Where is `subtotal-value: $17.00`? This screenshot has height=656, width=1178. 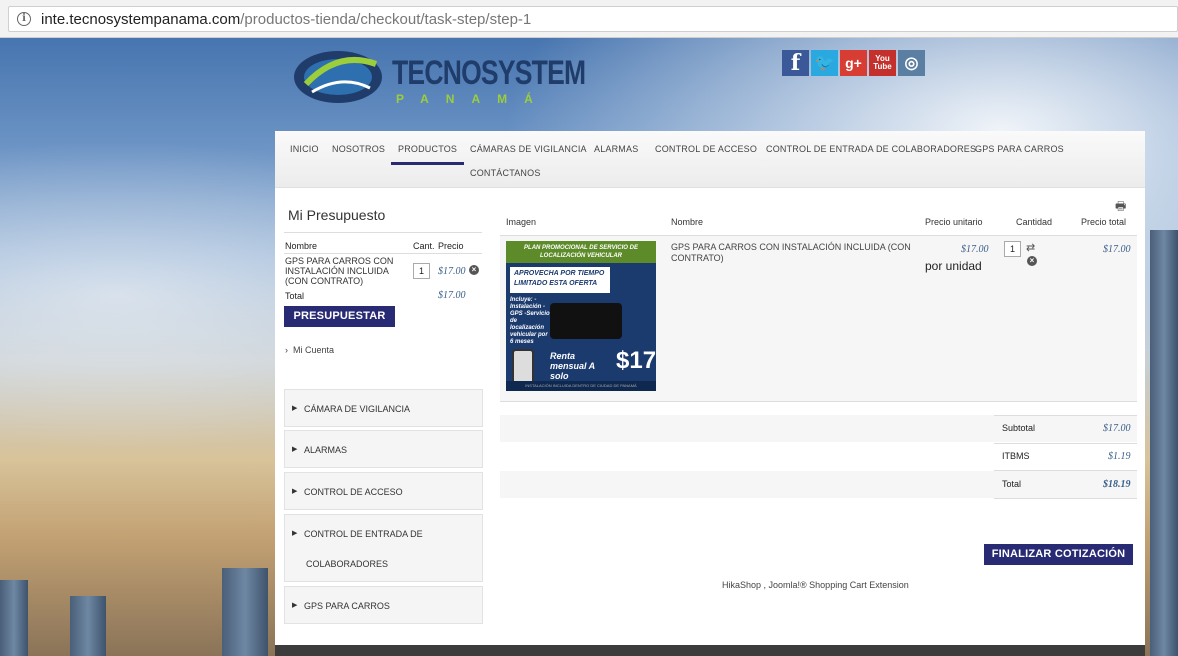 subtotal-value: $17.00 is located at coordinates (1117, 428).